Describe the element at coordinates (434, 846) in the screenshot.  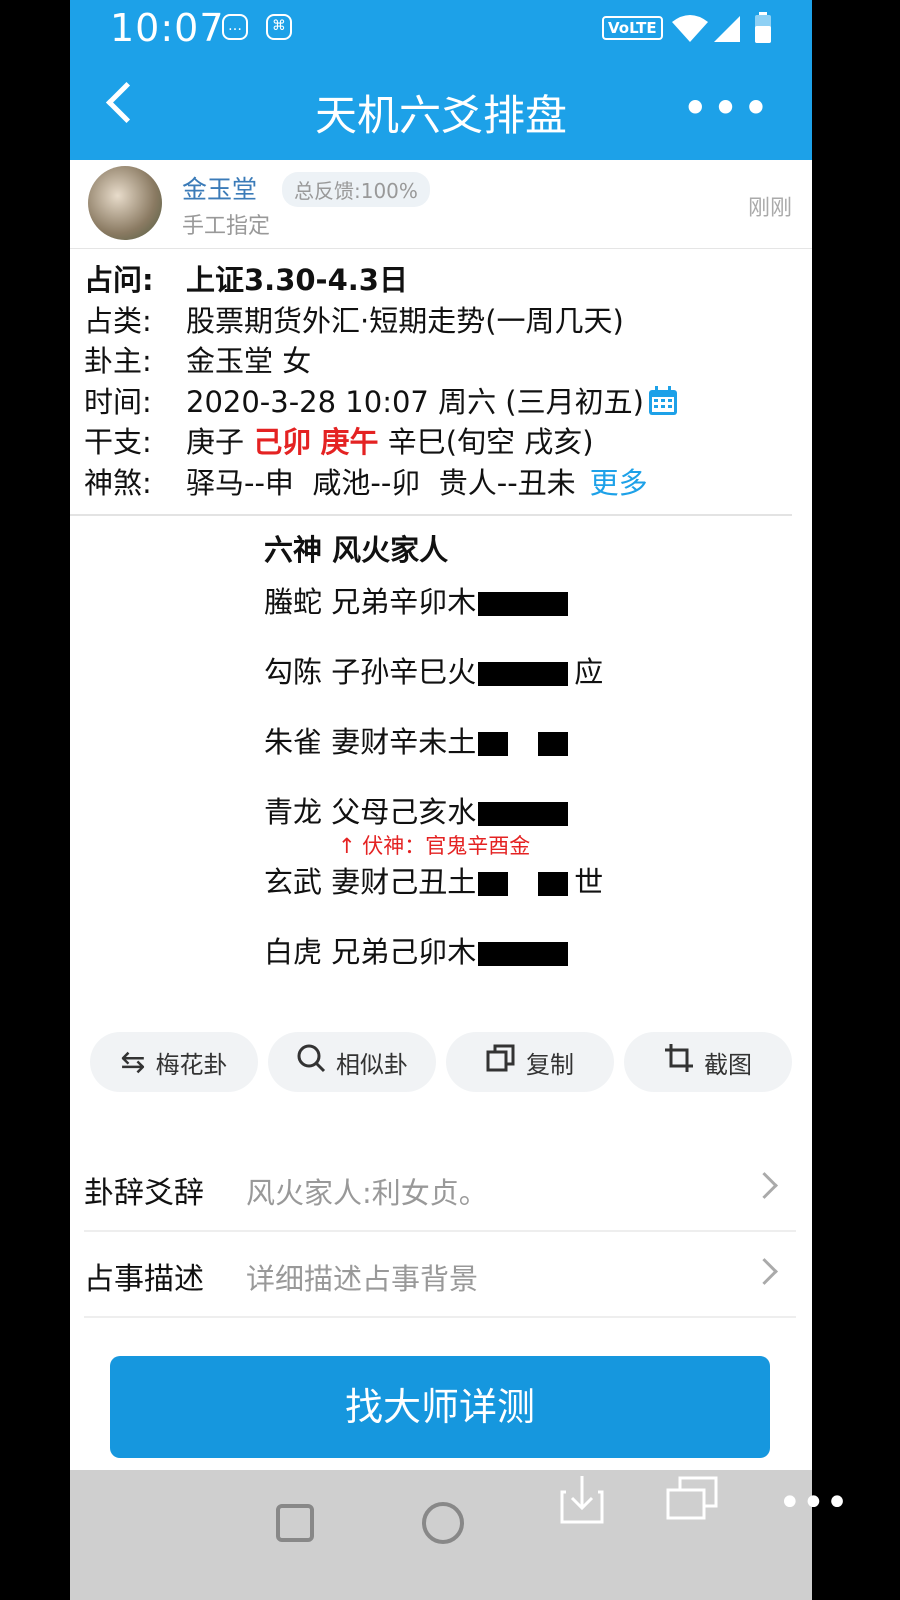
I see `fushen-note: ↑ 伏神：官鬼辛酉金` at that location.